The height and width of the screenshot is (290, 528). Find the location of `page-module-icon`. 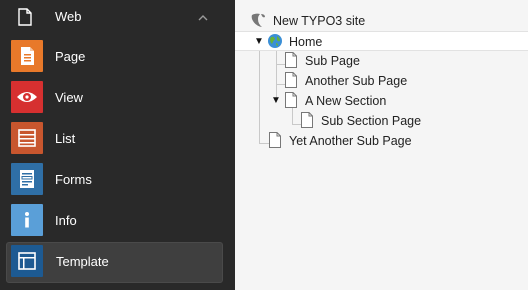

page-module-icon is located at coordinates (27, 56).